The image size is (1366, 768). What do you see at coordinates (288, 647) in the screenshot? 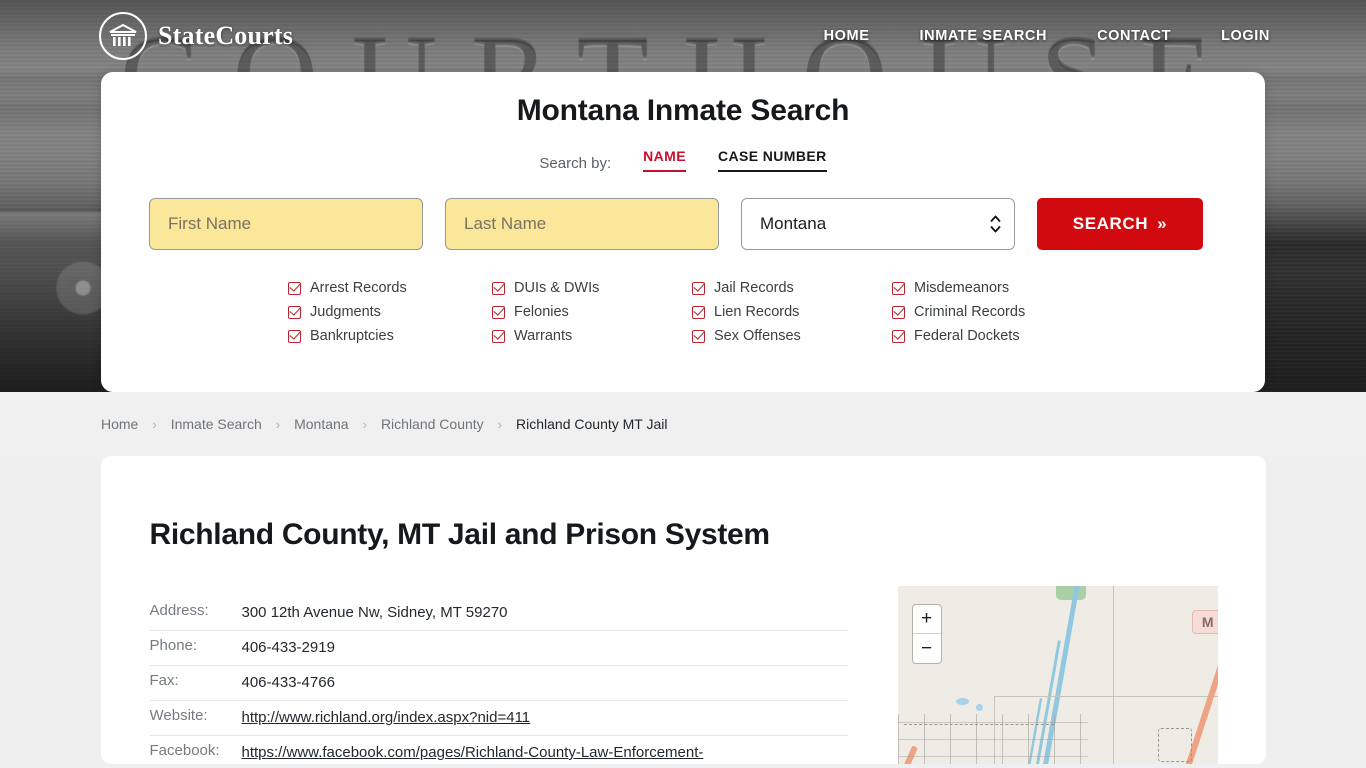
I see `row-value-phone: 406-433-2919` at bounding box center [288, 647].